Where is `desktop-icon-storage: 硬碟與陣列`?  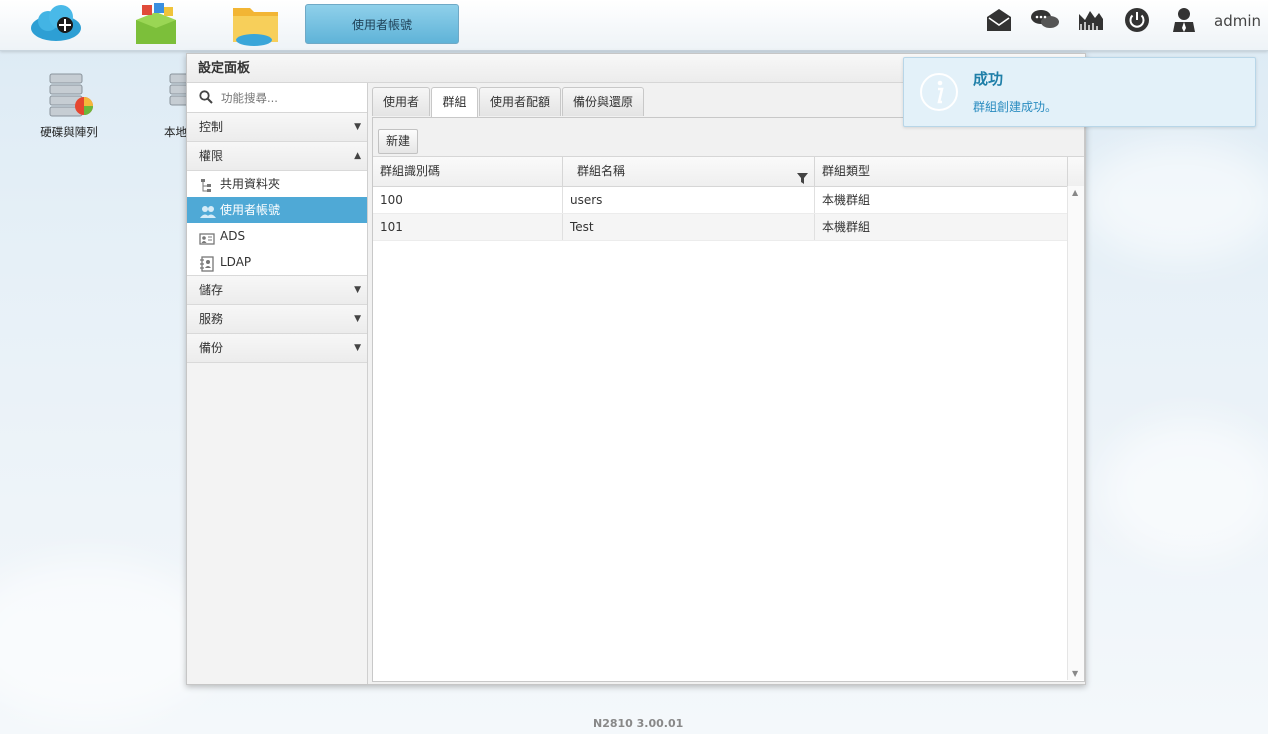 desktop-icon-storage: 硬碟與陣列 is located at coordinates (69, 106).